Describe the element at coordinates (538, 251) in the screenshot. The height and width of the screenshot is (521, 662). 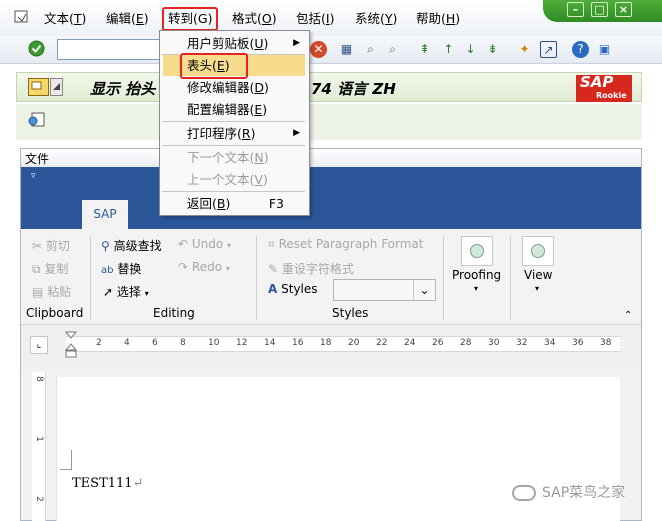
I see `view-button` at that location.